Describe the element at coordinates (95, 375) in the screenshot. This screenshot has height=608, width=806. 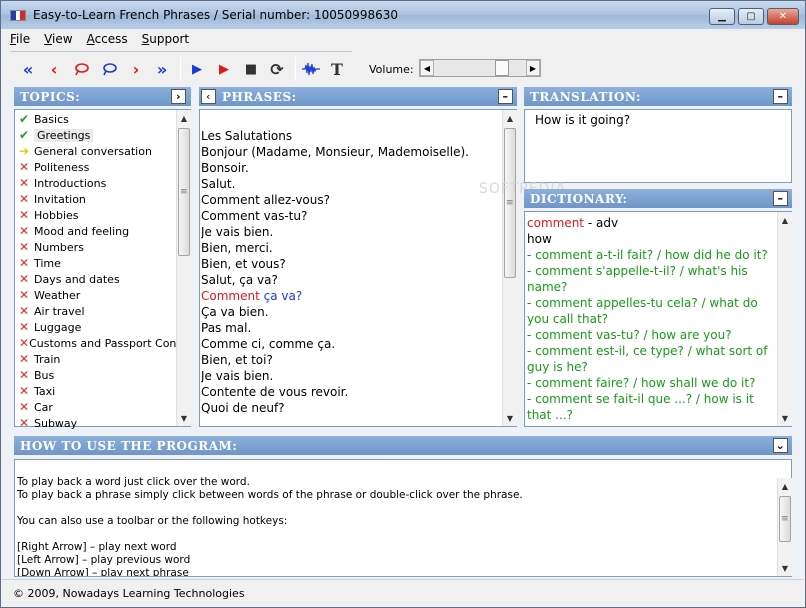
I see `topic-item: ✕ Bus` at that location.